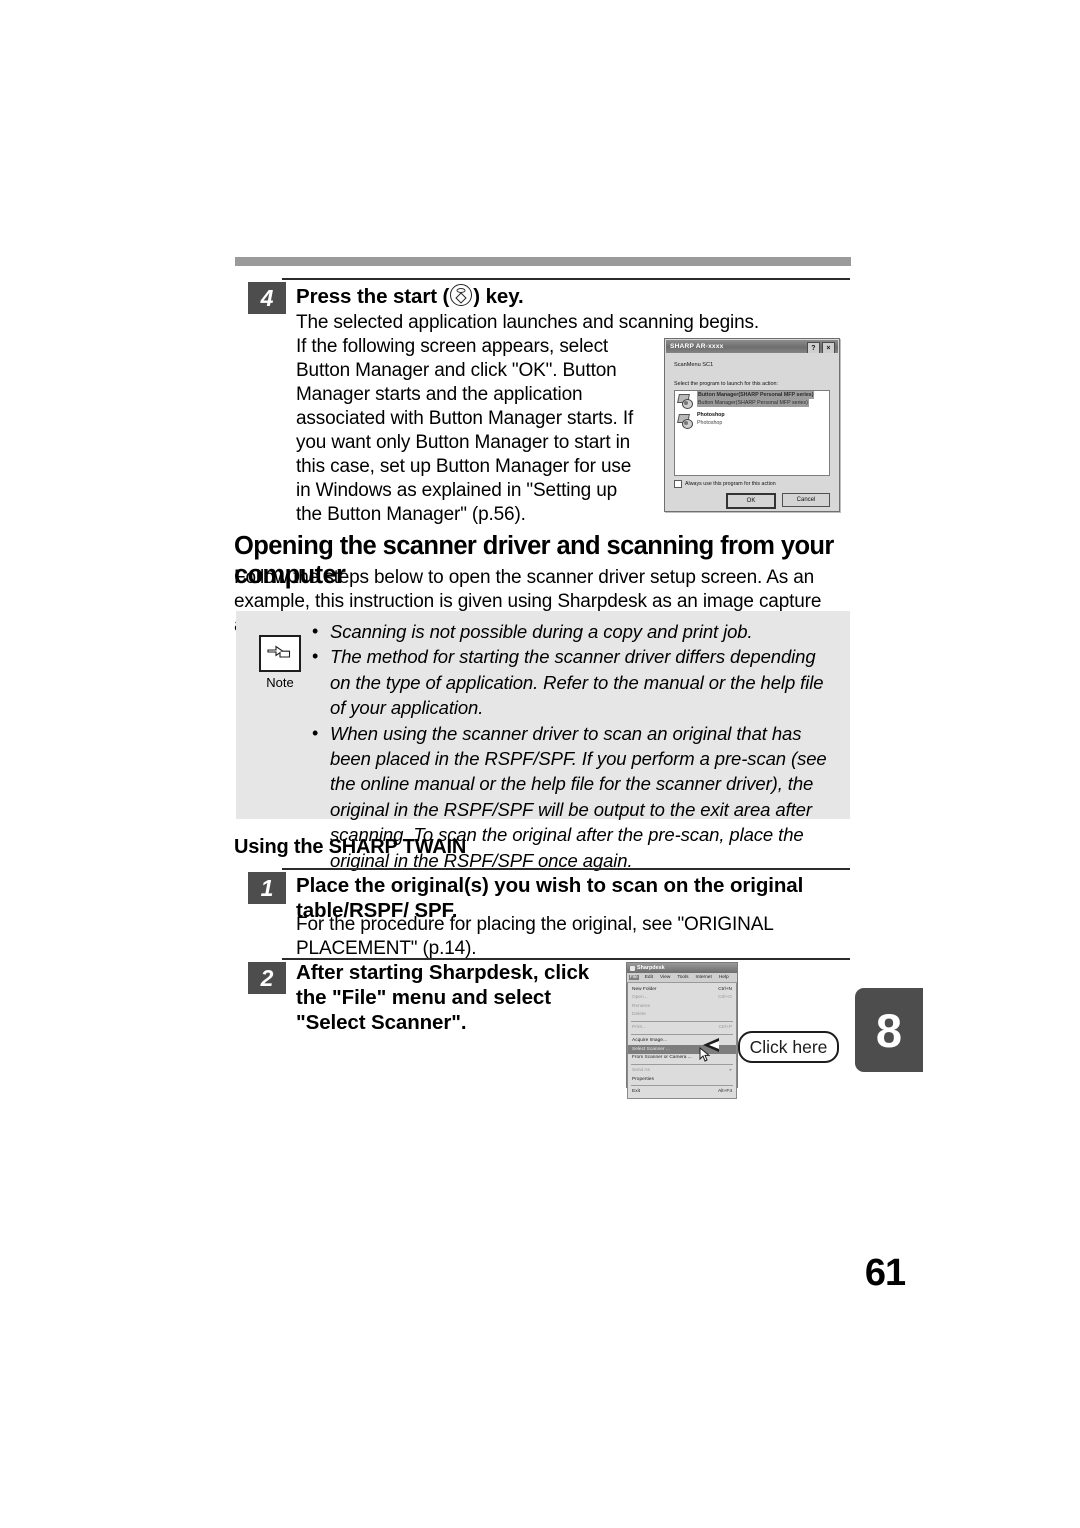  I want to click on ok-button: OK, so click(751, 501).